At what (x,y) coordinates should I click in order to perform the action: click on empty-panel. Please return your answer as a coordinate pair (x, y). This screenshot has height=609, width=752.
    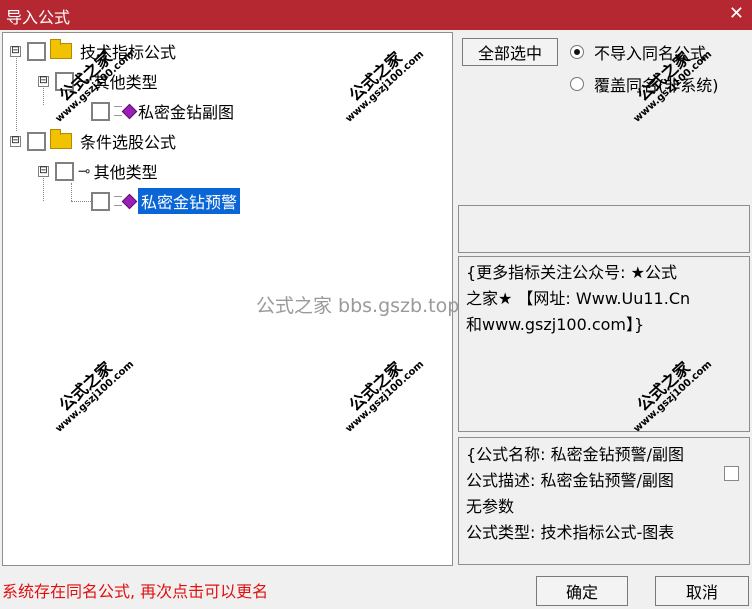
    Looking at the image, I should click on (604, 229).